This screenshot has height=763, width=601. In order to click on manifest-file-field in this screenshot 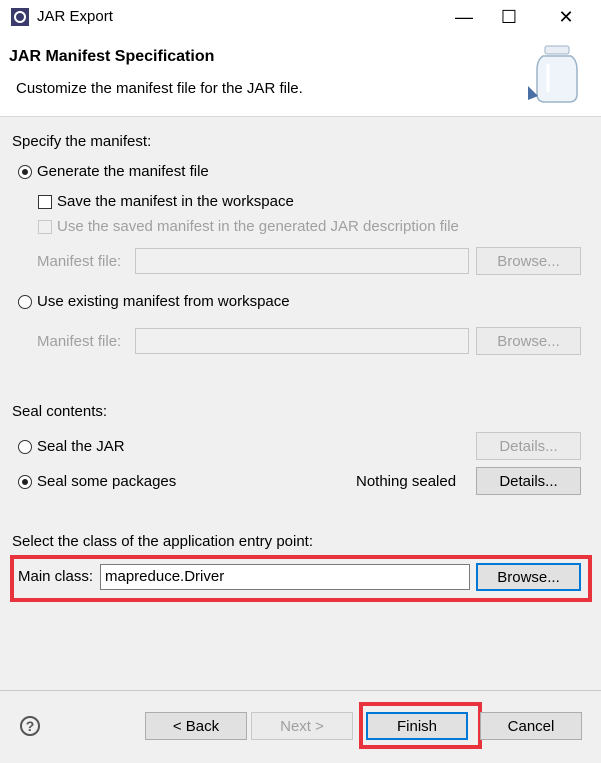, I will do `click(302, 261)`.